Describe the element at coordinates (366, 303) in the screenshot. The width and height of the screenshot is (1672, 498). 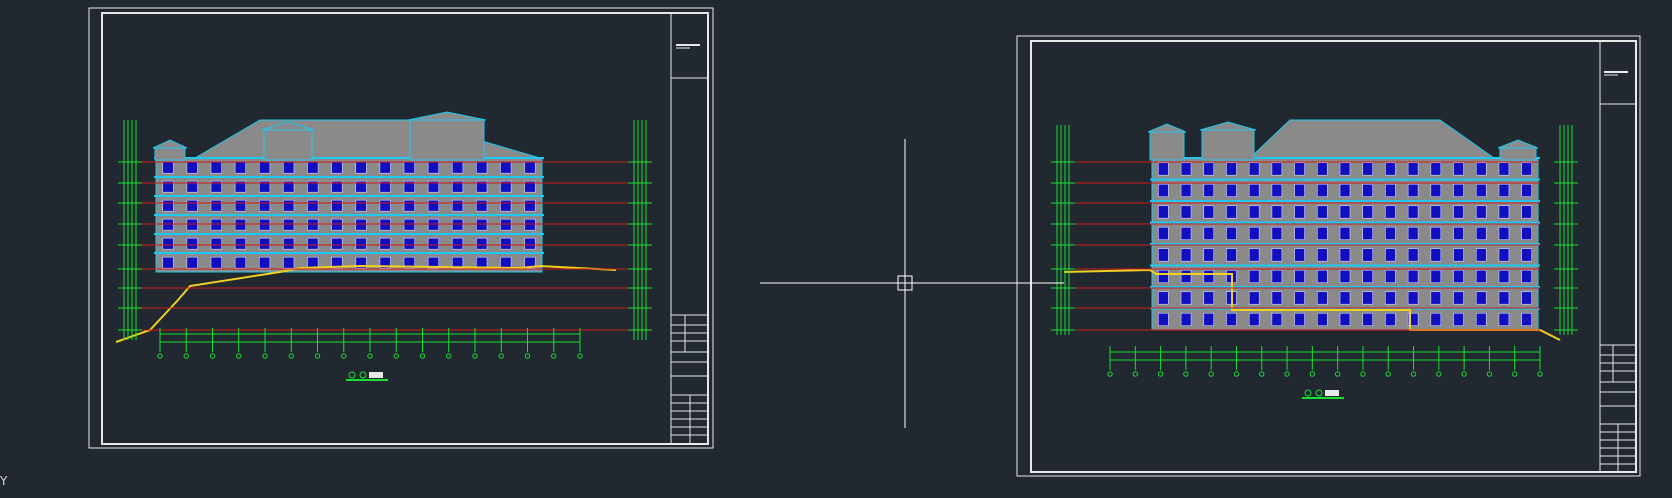
I see `ground-line` at that location.